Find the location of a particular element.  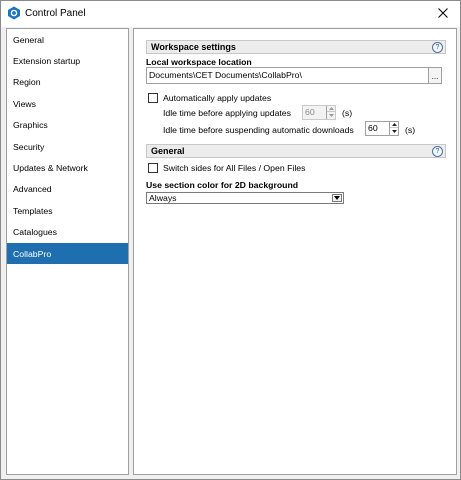

sidebar-item-updates-network: Updates & Network is located at coordinates (67, 167).